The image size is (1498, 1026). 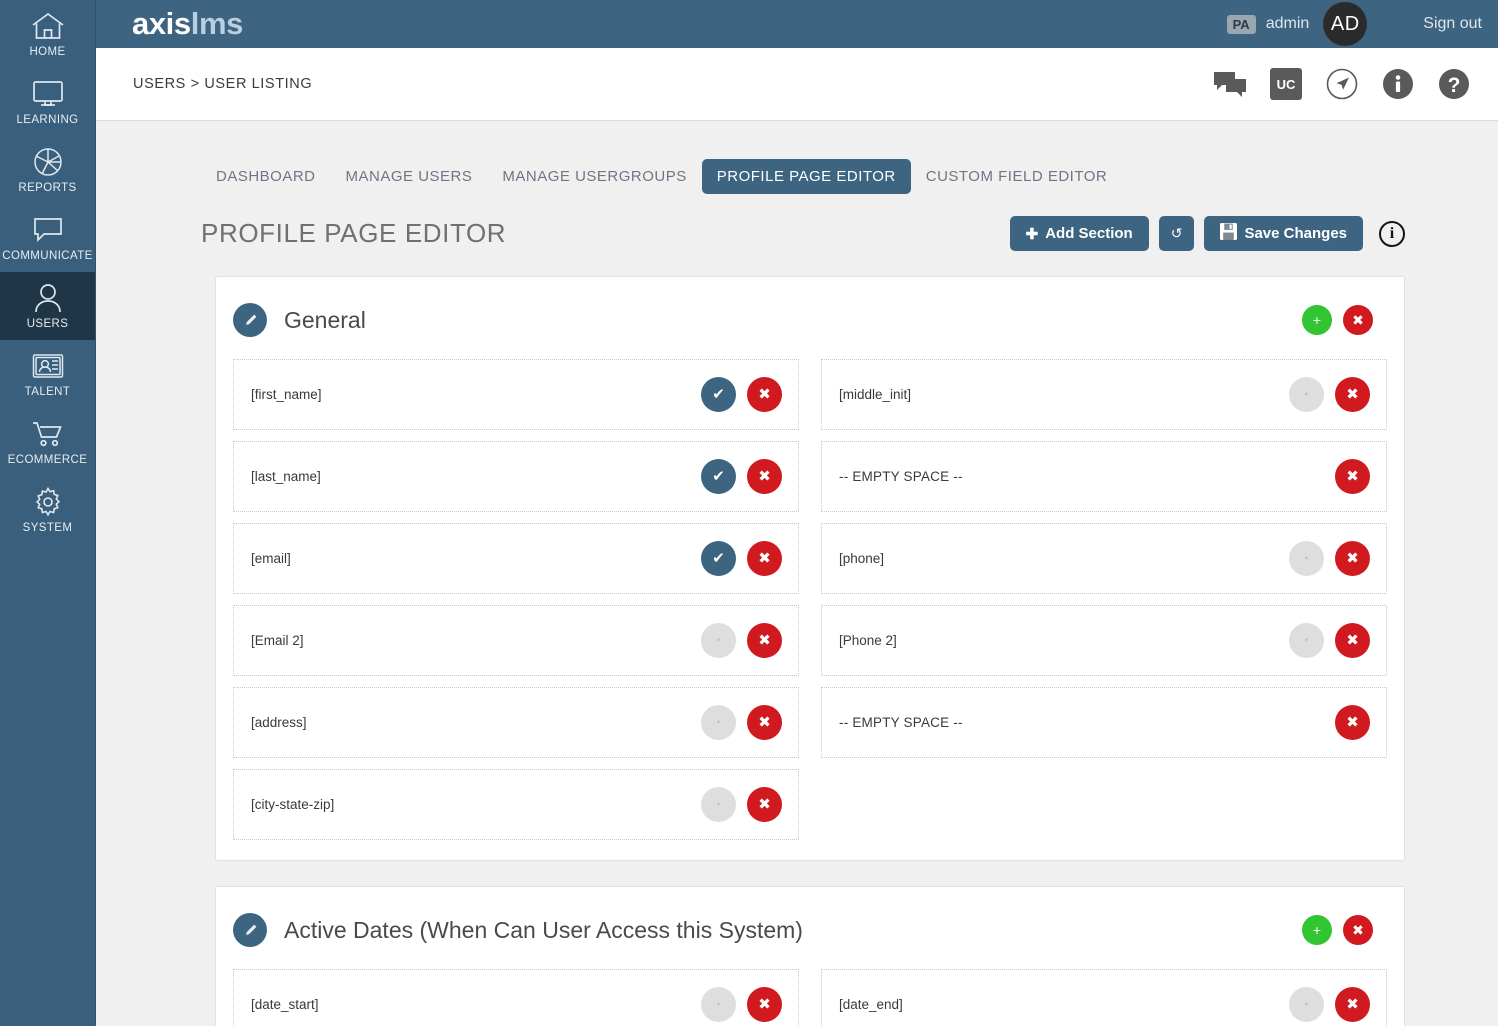 What do you see at coordinates (901, 476) in the screenshot?
I see `field-label: -- EMPTY SPACE --` at bounding box center [901, 476].